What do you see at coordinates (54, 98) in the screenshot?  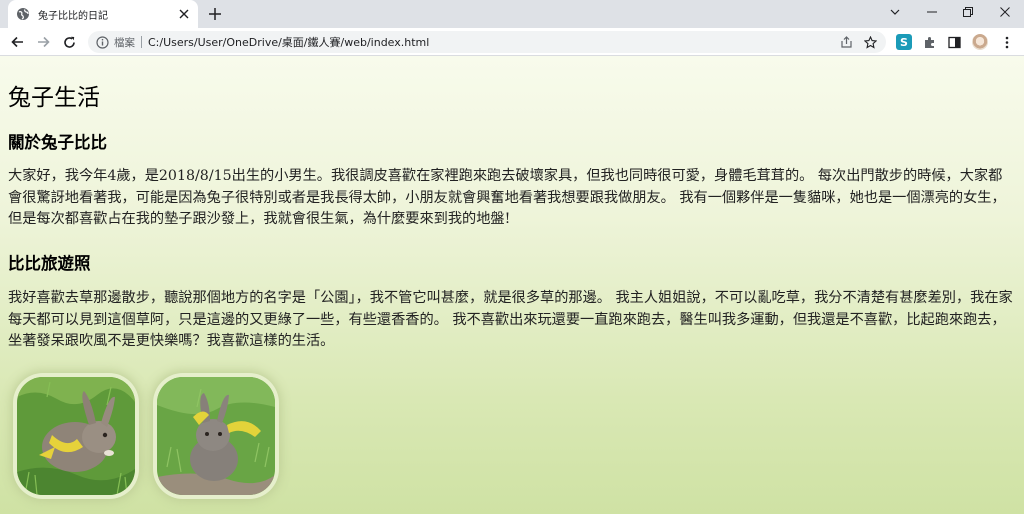 I see `page-title: 兔子生活` at bounding box center [54, 98].